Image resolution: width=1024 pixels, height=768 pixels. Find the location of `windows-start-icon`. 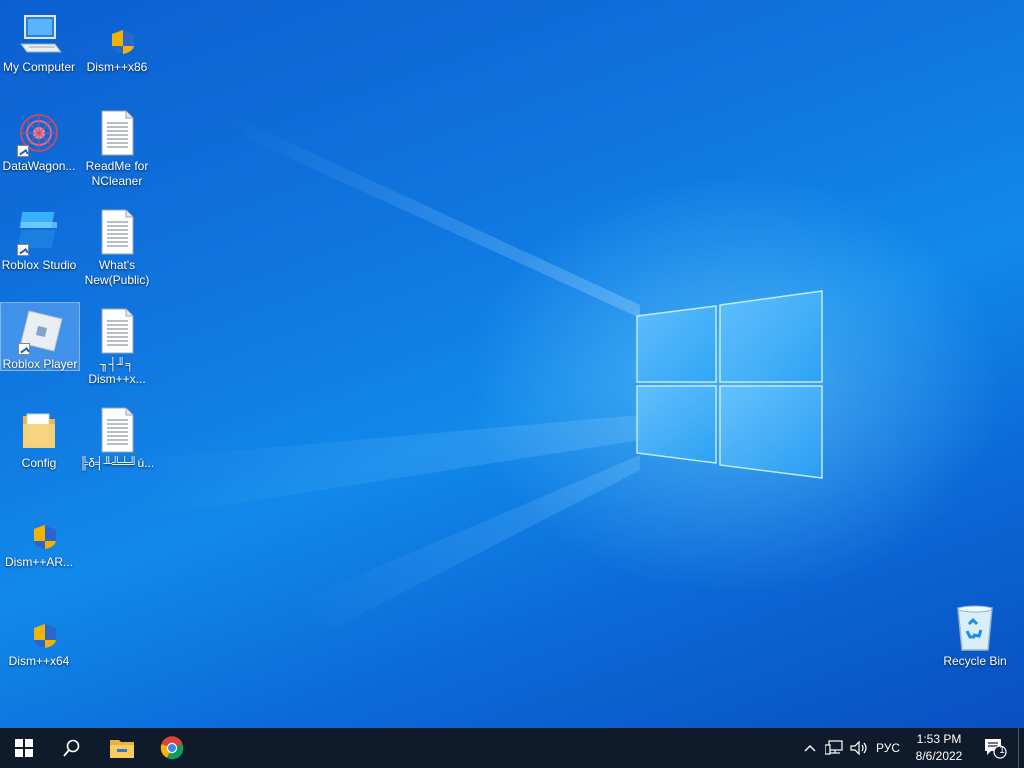

windows-start-icon is located at coordinates (24, 748).